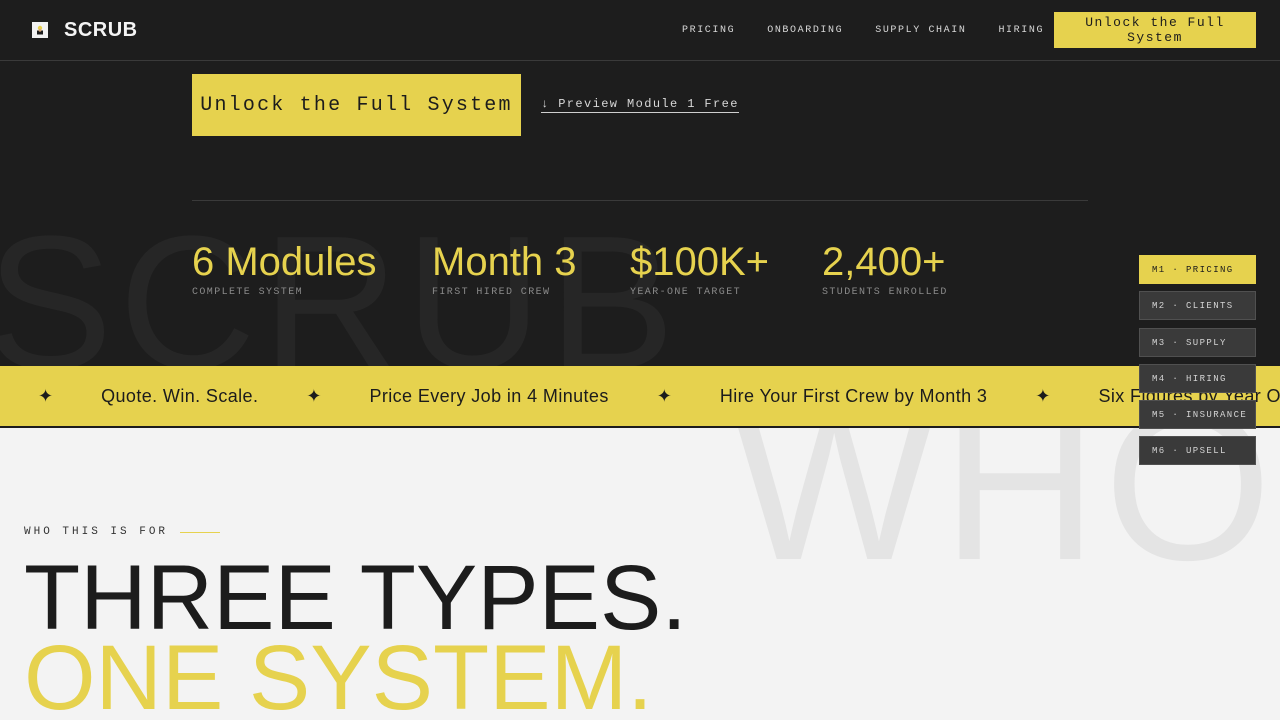 The height and width of the screenshot is (720, 1280). I want to click on module-tab-hiring: M4 · HIRING, so click(1197, 378).